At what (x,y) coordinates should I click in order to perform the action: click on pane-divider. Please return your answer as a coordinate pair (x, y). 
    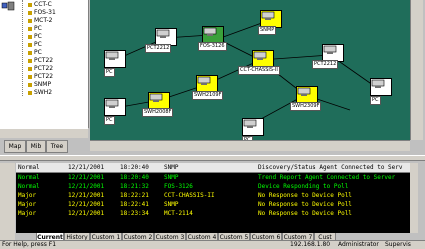
    Looking at the image, I should click on (212, 158).